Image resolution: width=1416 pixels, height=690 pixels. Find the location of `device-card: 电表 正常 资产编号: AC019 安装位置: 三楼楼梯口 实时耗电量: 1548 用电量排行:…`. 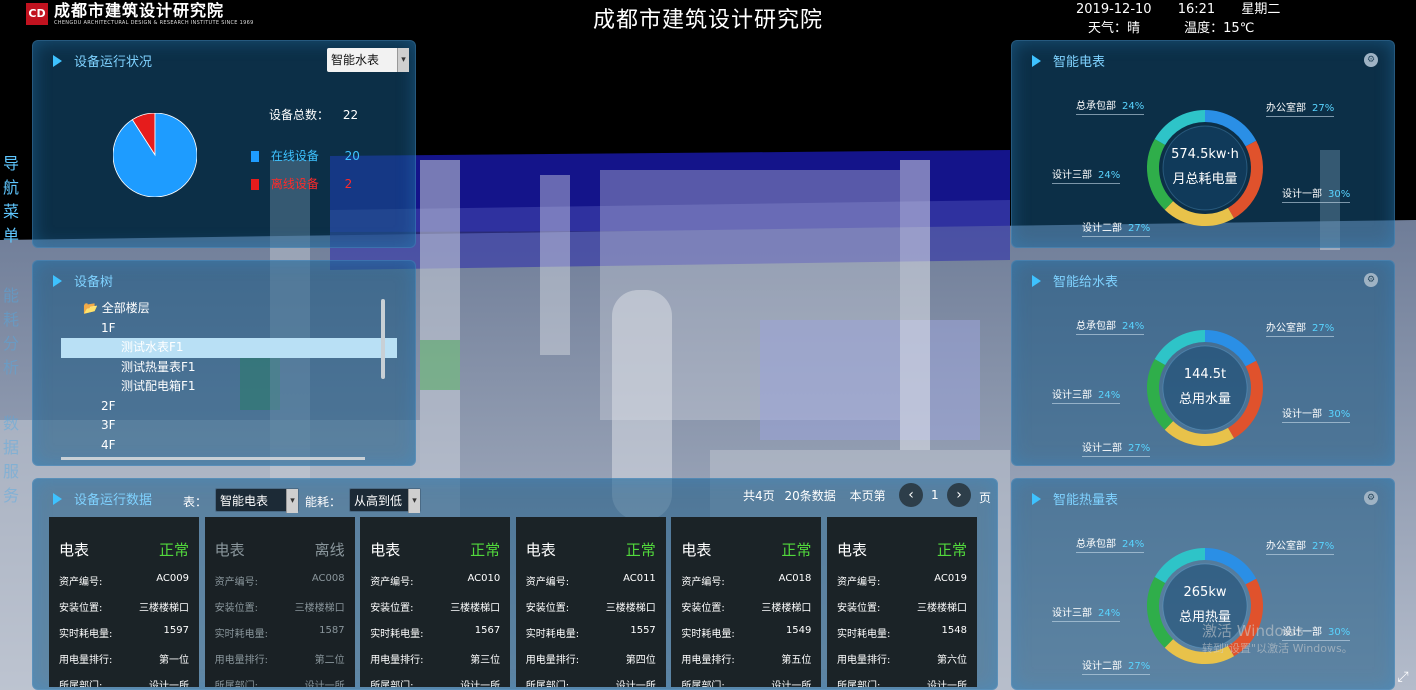

device-card: 电表 正常 资产编号: AC019 安装位置: 三楼楼梯口 实时耗电量: 1548 用电量排行:… is located at coordinates (902, 602).